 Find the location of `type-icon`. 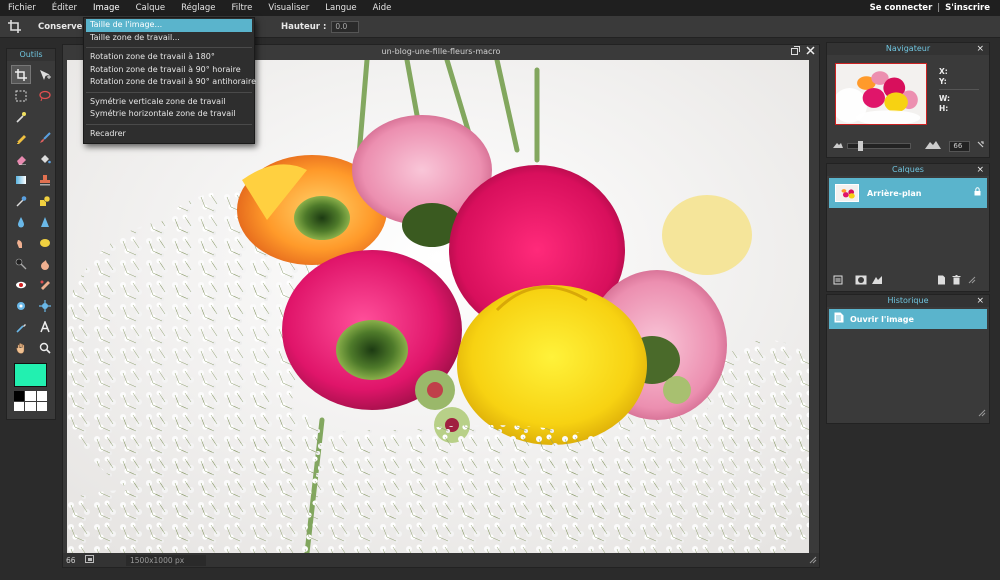

type-icon is located at coordinates (45, 326).